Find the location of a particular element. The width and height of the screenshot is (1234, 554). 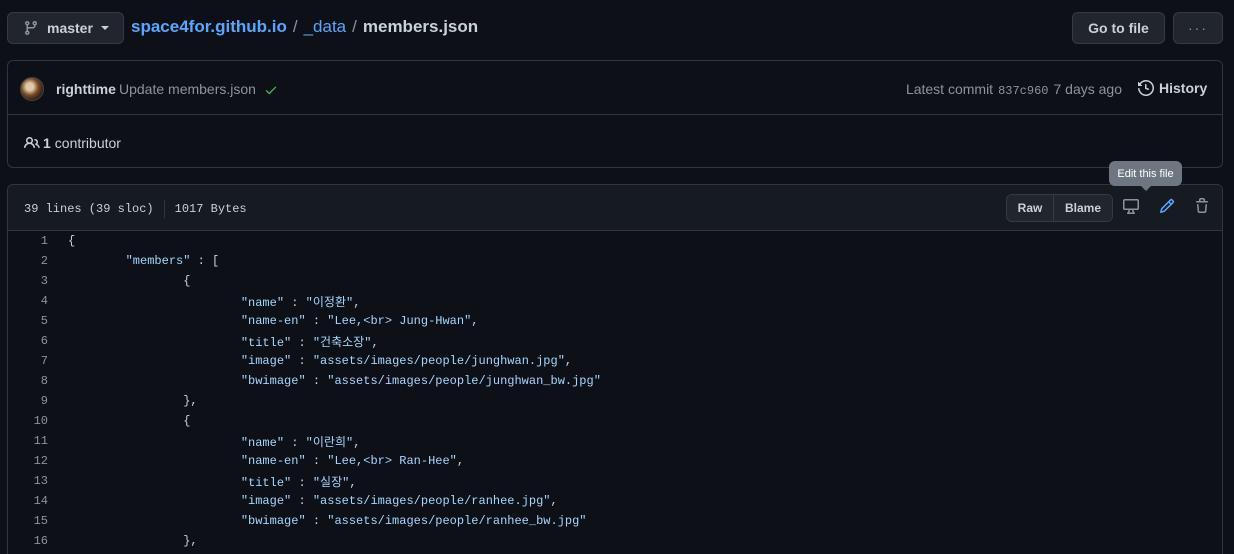

pencil-icon is located at coordinates (1167, 206).